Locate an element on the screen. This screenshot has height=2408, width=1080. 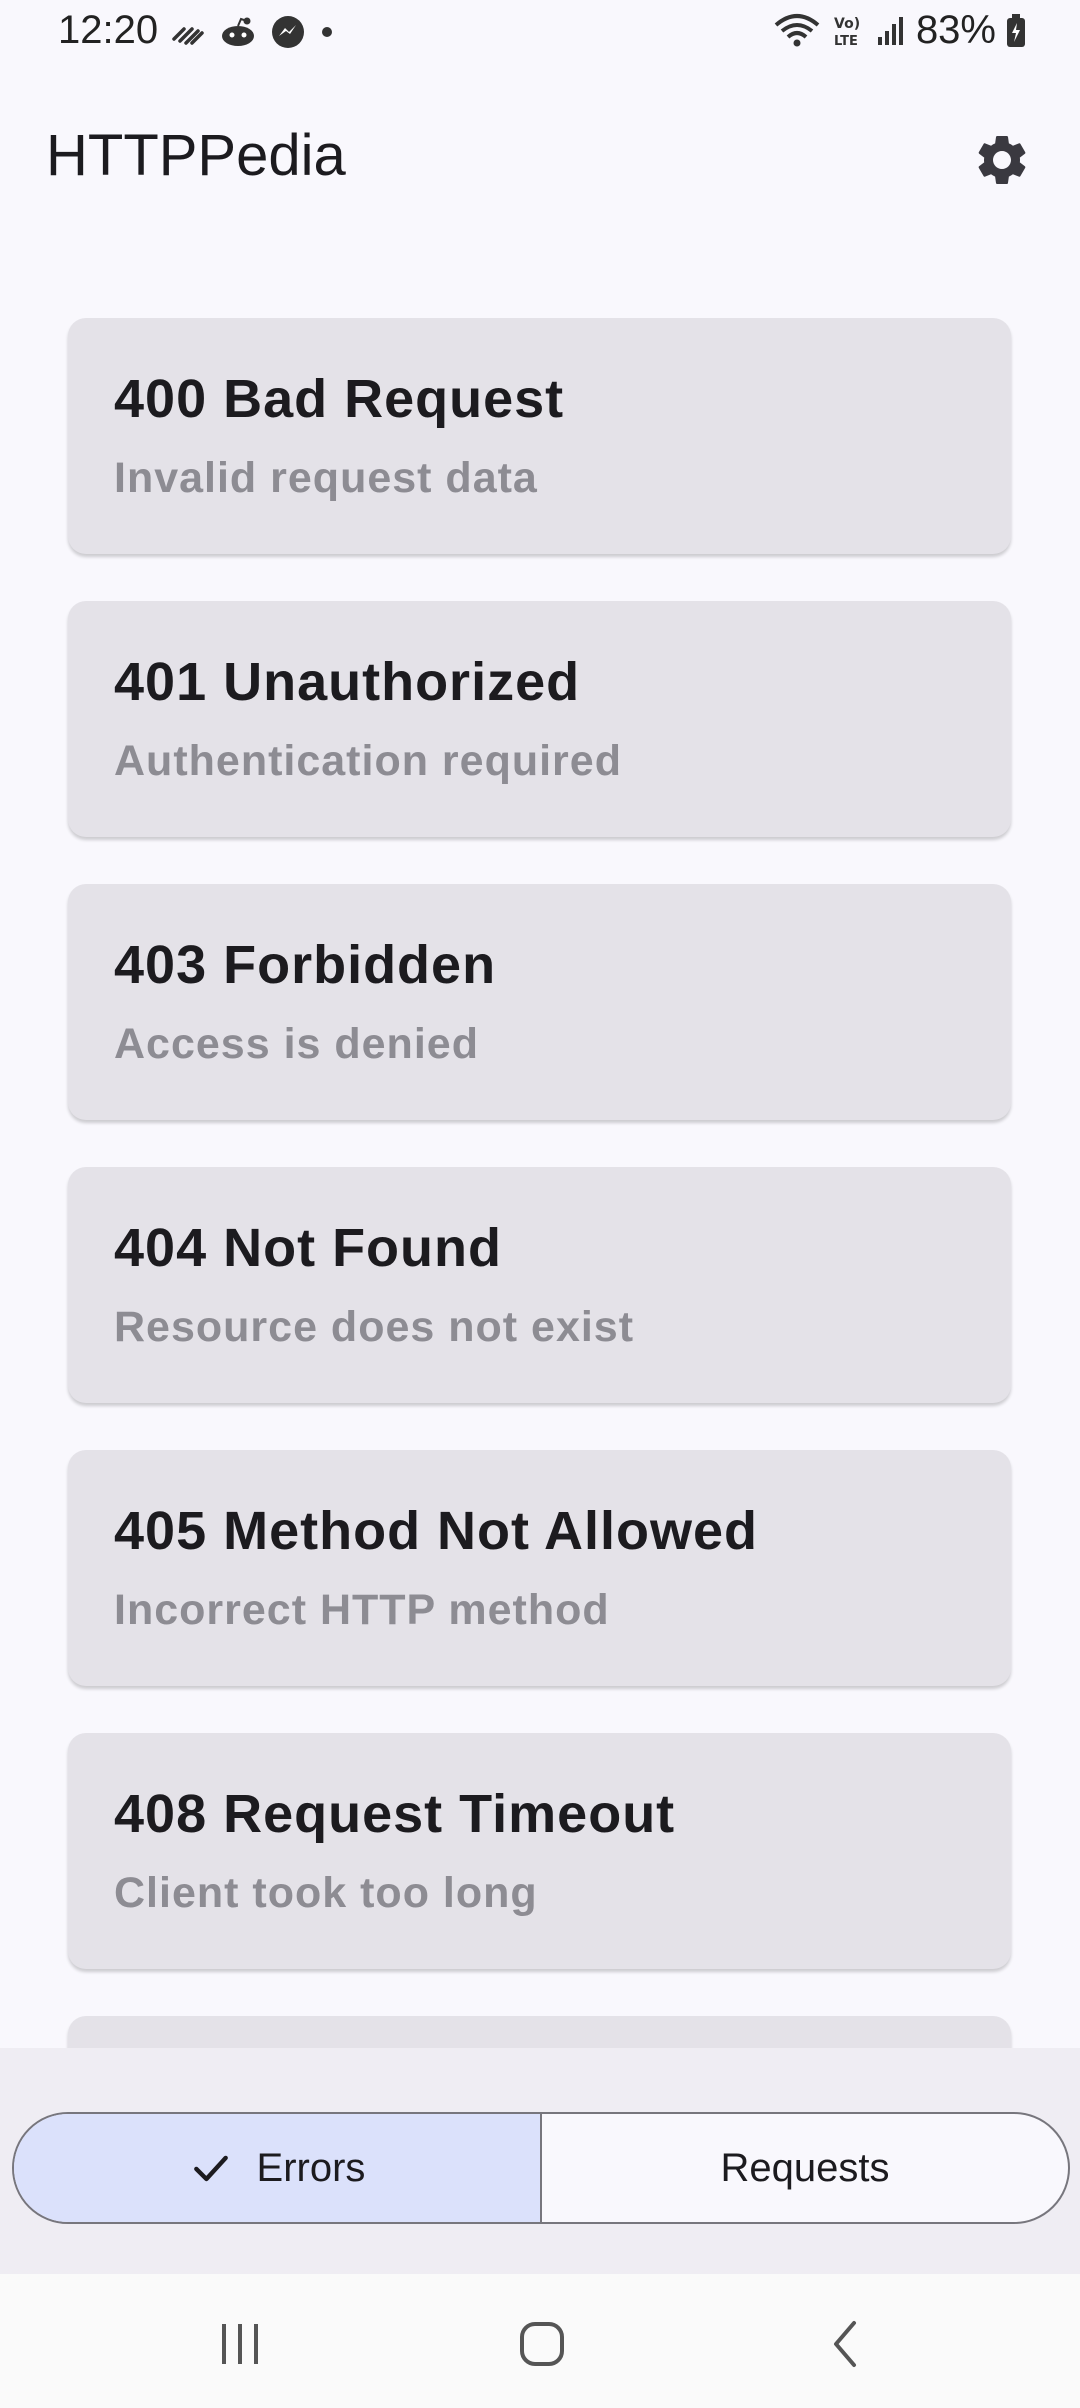
recent-apps-icon is located at coordinates (240, 2344).